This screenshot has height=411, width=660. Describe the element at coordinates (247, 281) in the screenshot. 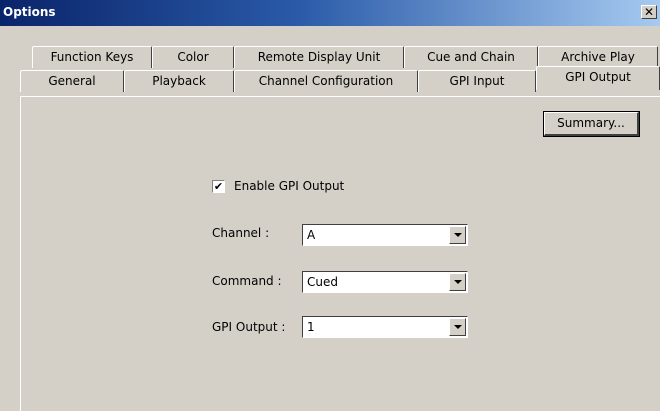

I see `command-label: Command :` at that location.